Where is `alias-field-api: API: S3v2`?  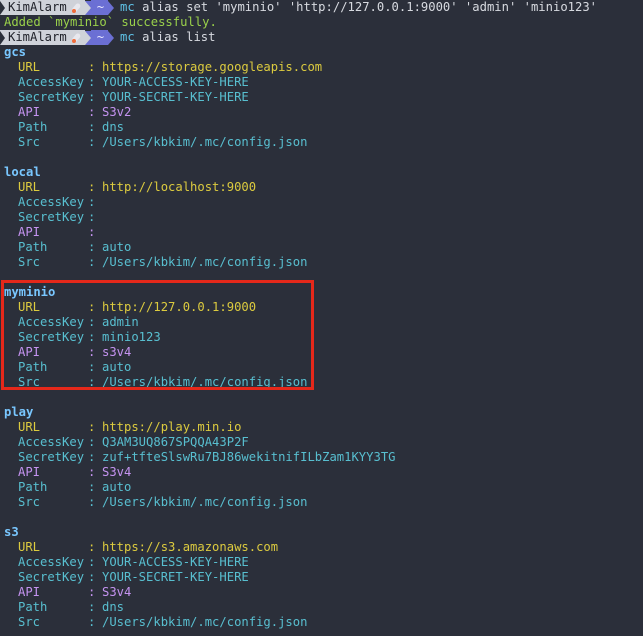
alias-field-api: API: S3v2 is located at coordinates (75, 112).